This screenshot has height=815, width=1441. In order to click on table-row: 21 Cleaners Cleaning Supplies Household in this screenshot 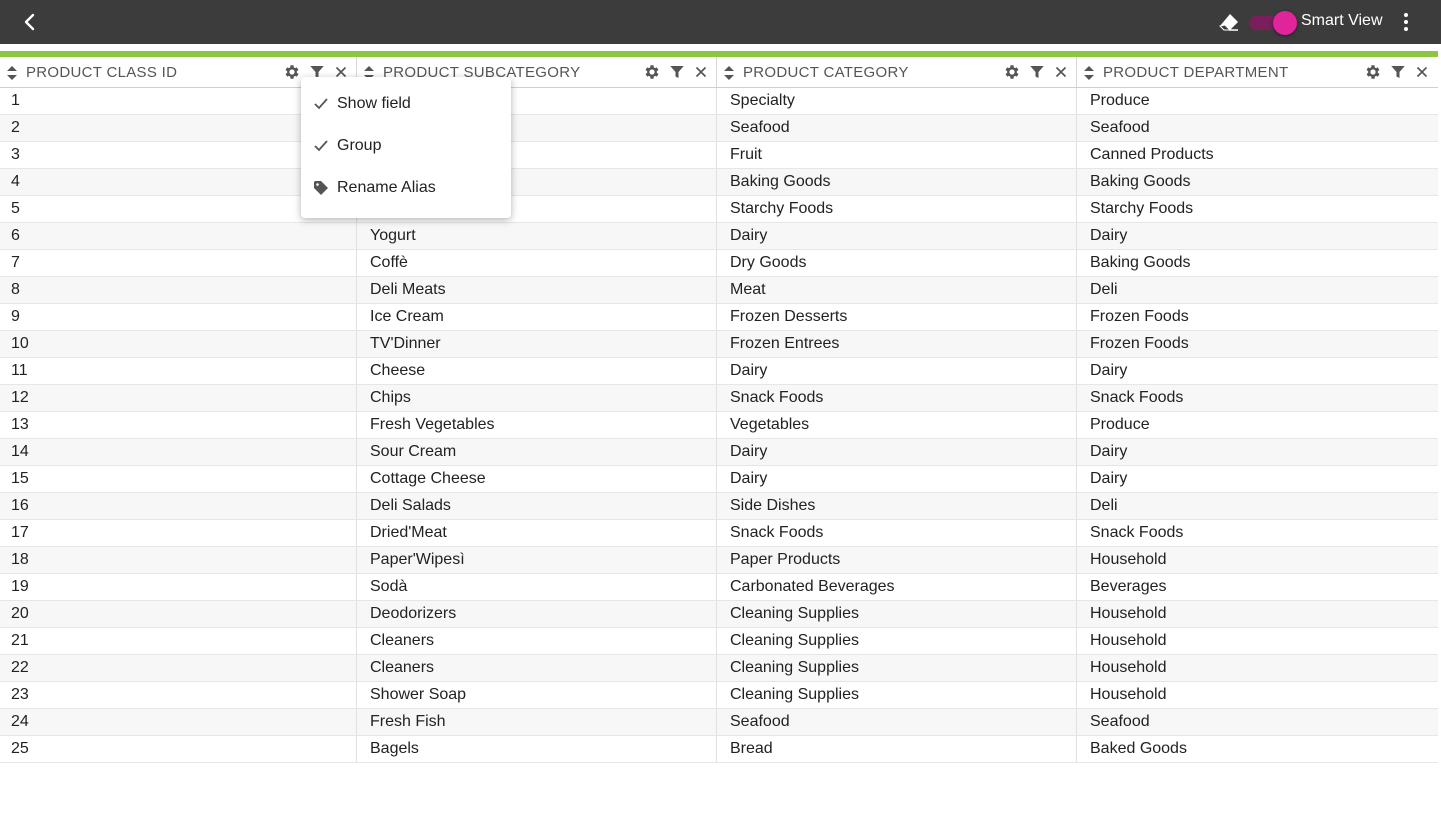, I will do `click(719, 641)`.